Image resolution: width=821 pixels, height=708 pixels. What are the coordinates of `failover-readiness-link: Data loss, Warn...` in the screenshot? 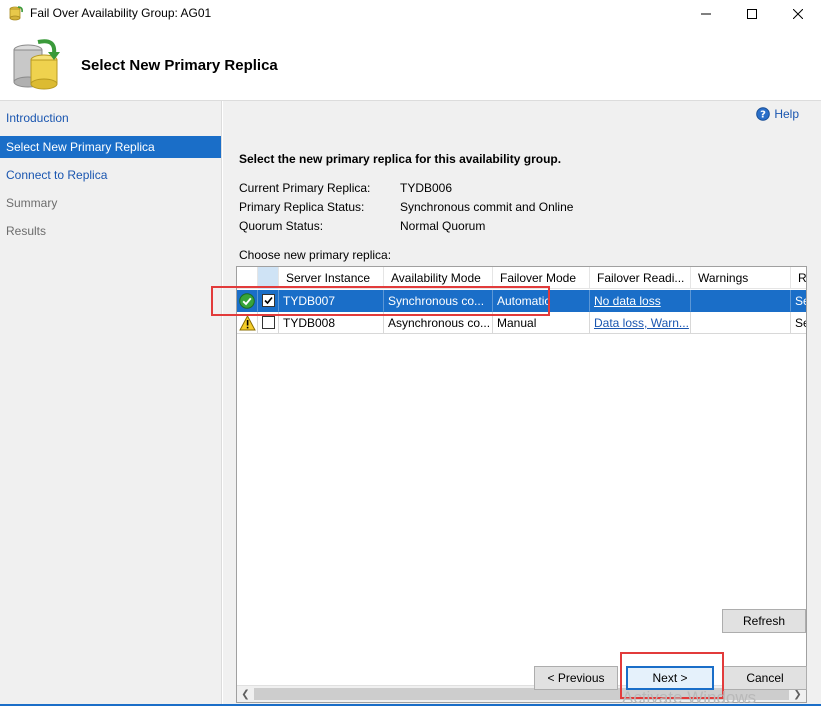 It's located at (641, 323).